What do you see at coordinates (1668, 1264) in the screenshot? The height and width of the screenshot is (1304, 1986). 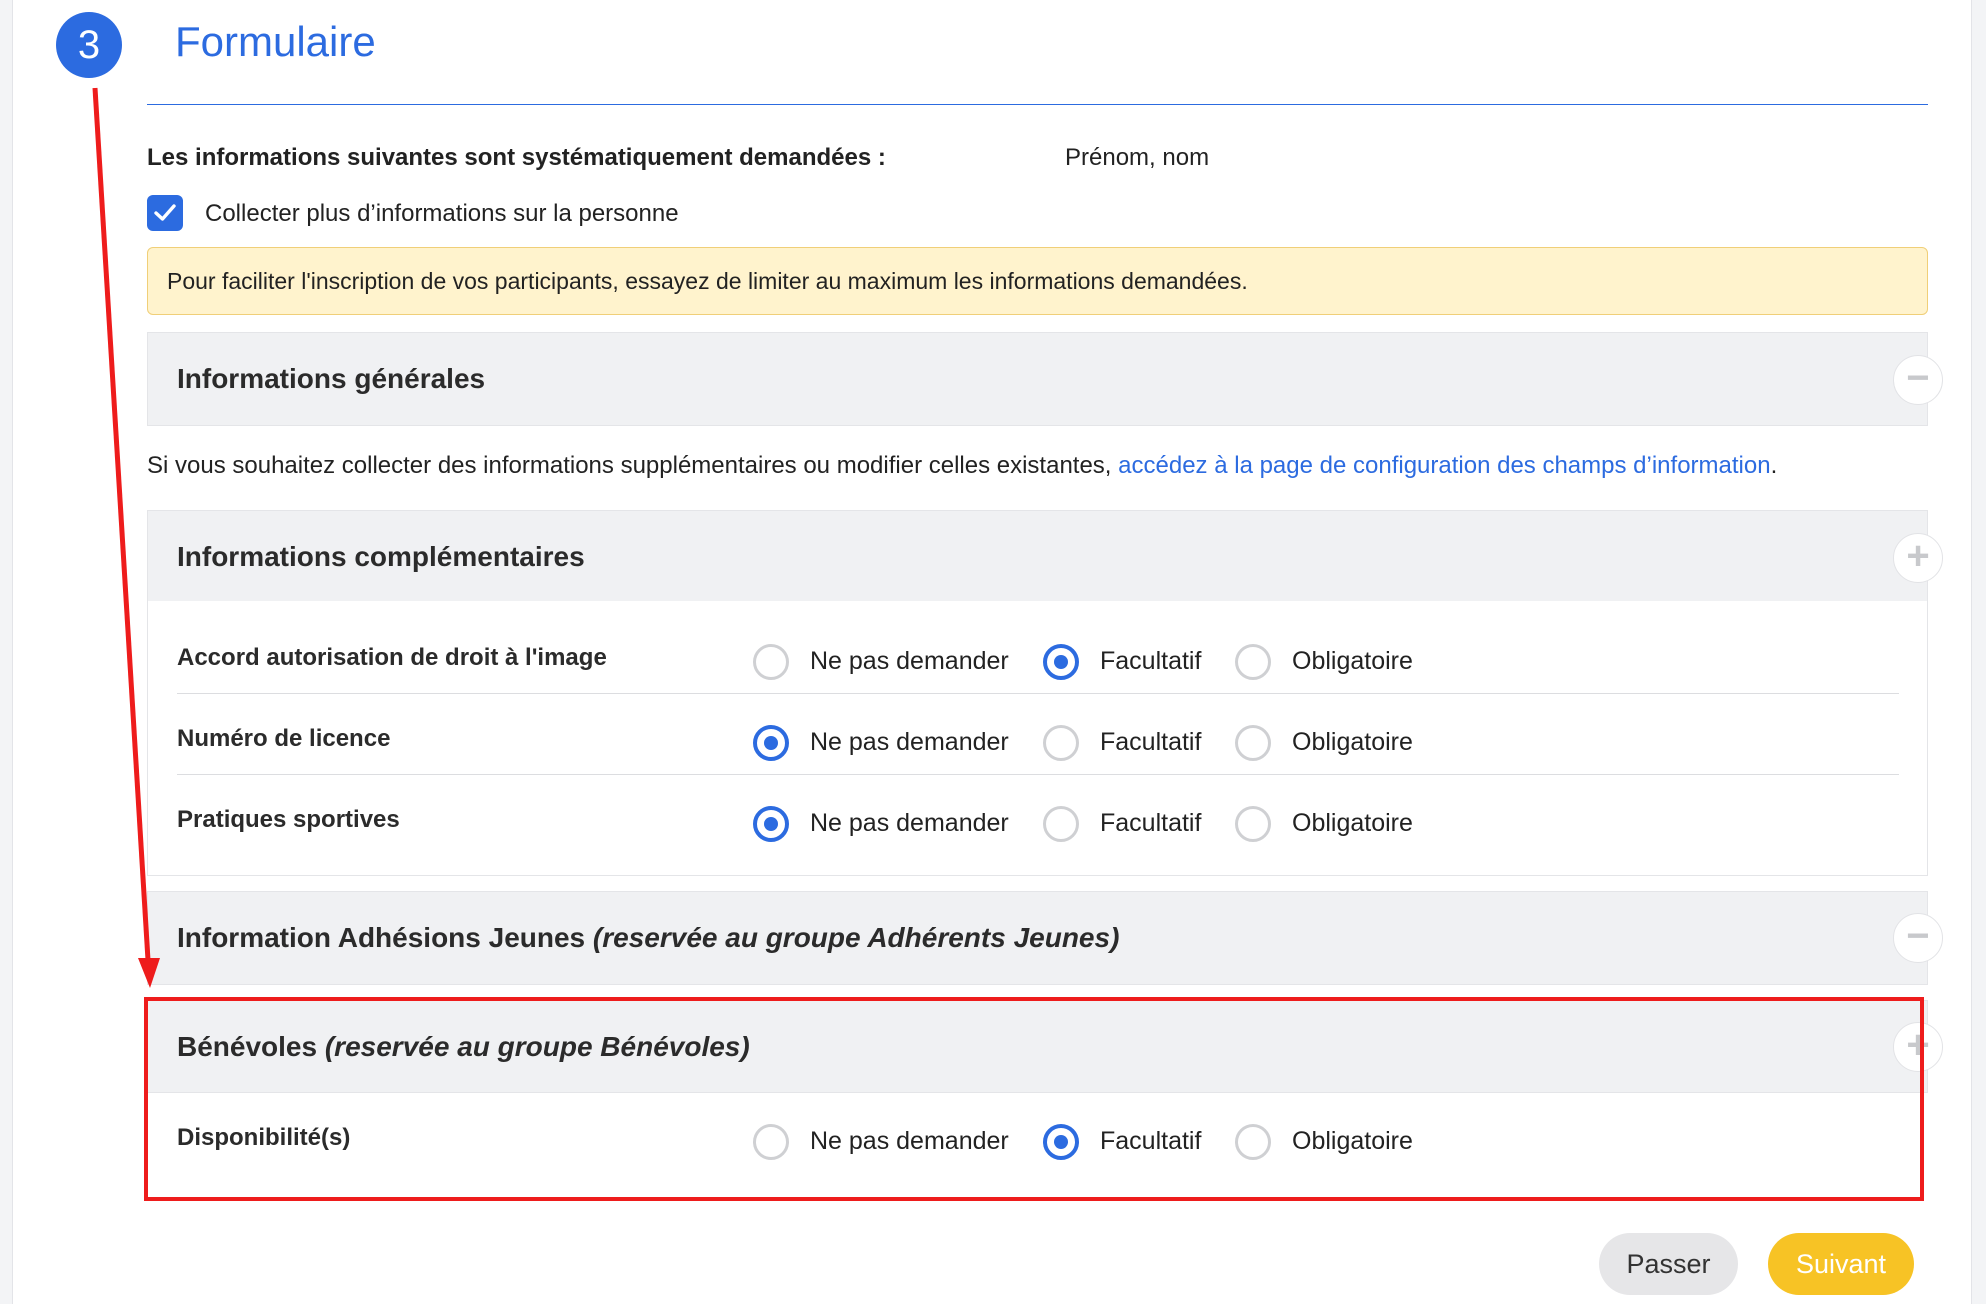 I see `skip-button: Passer` at bounding box center [1668, 1264].